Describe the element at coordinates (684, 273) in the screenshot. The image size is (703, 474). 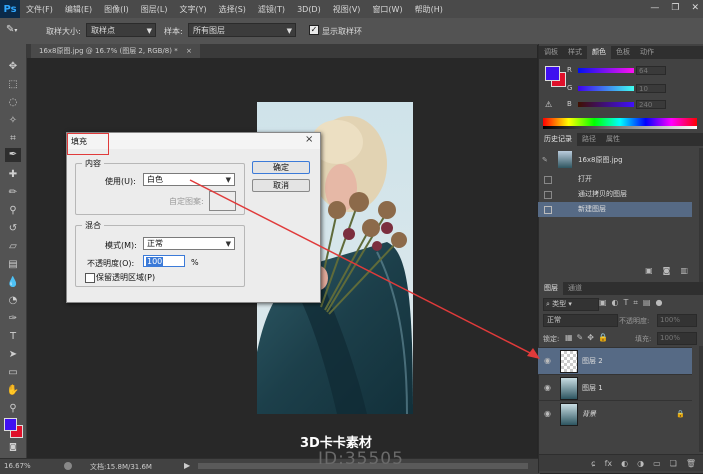
I see `trash-icon: ▥` at that location.